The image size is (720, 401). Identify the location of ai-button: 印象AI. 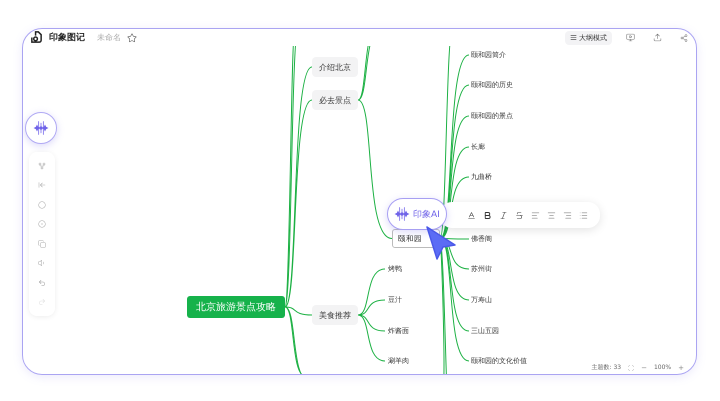
(417, 214).